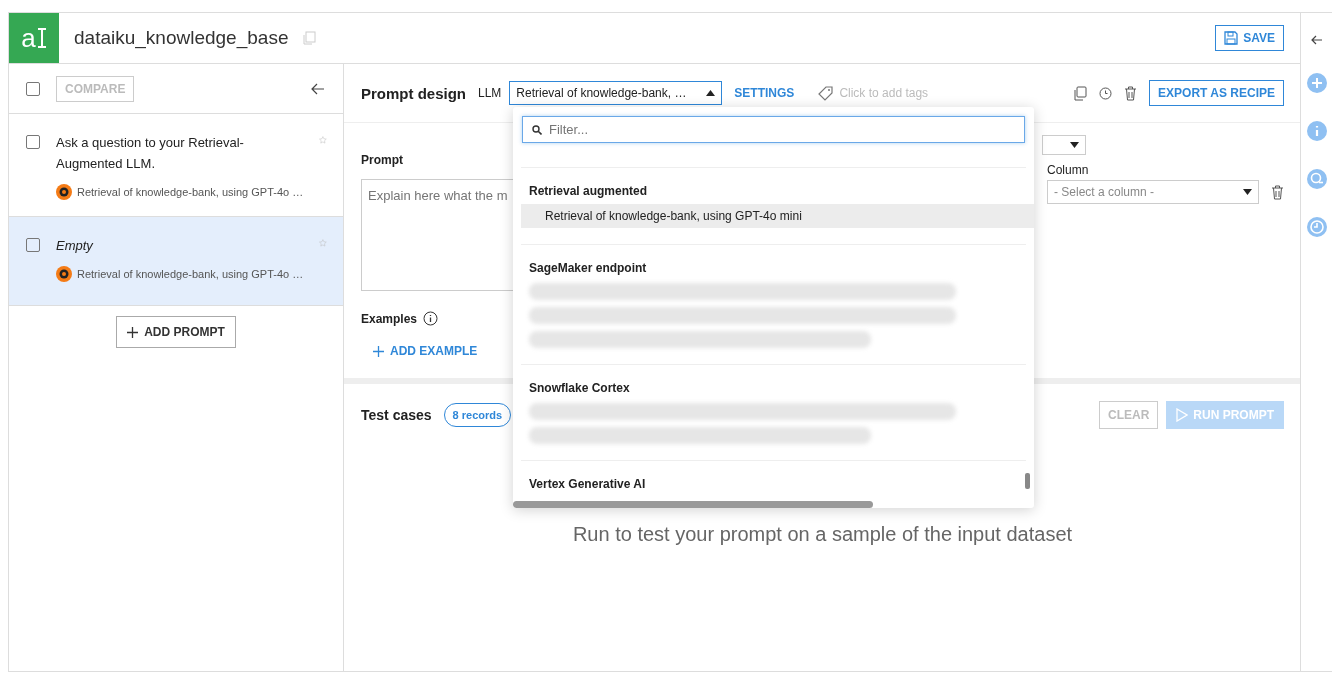  What do you see at coordinates (873, 93) in the screenshot?
I see `tags-field: Click to add tags` at bounding box center [873, 93].